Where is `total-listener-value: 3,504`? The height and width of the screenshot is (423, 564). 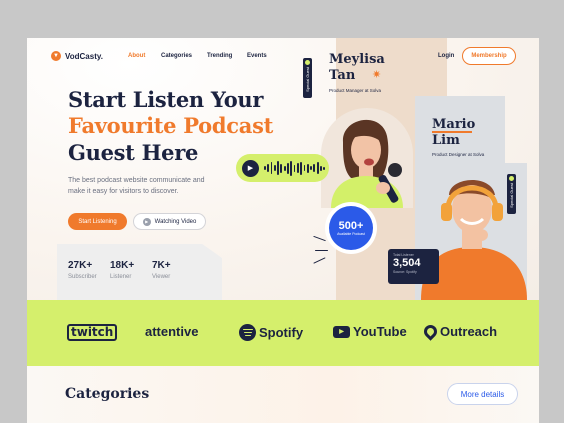
total-listener-value: 3,504 is located at coordinates (407, 263).